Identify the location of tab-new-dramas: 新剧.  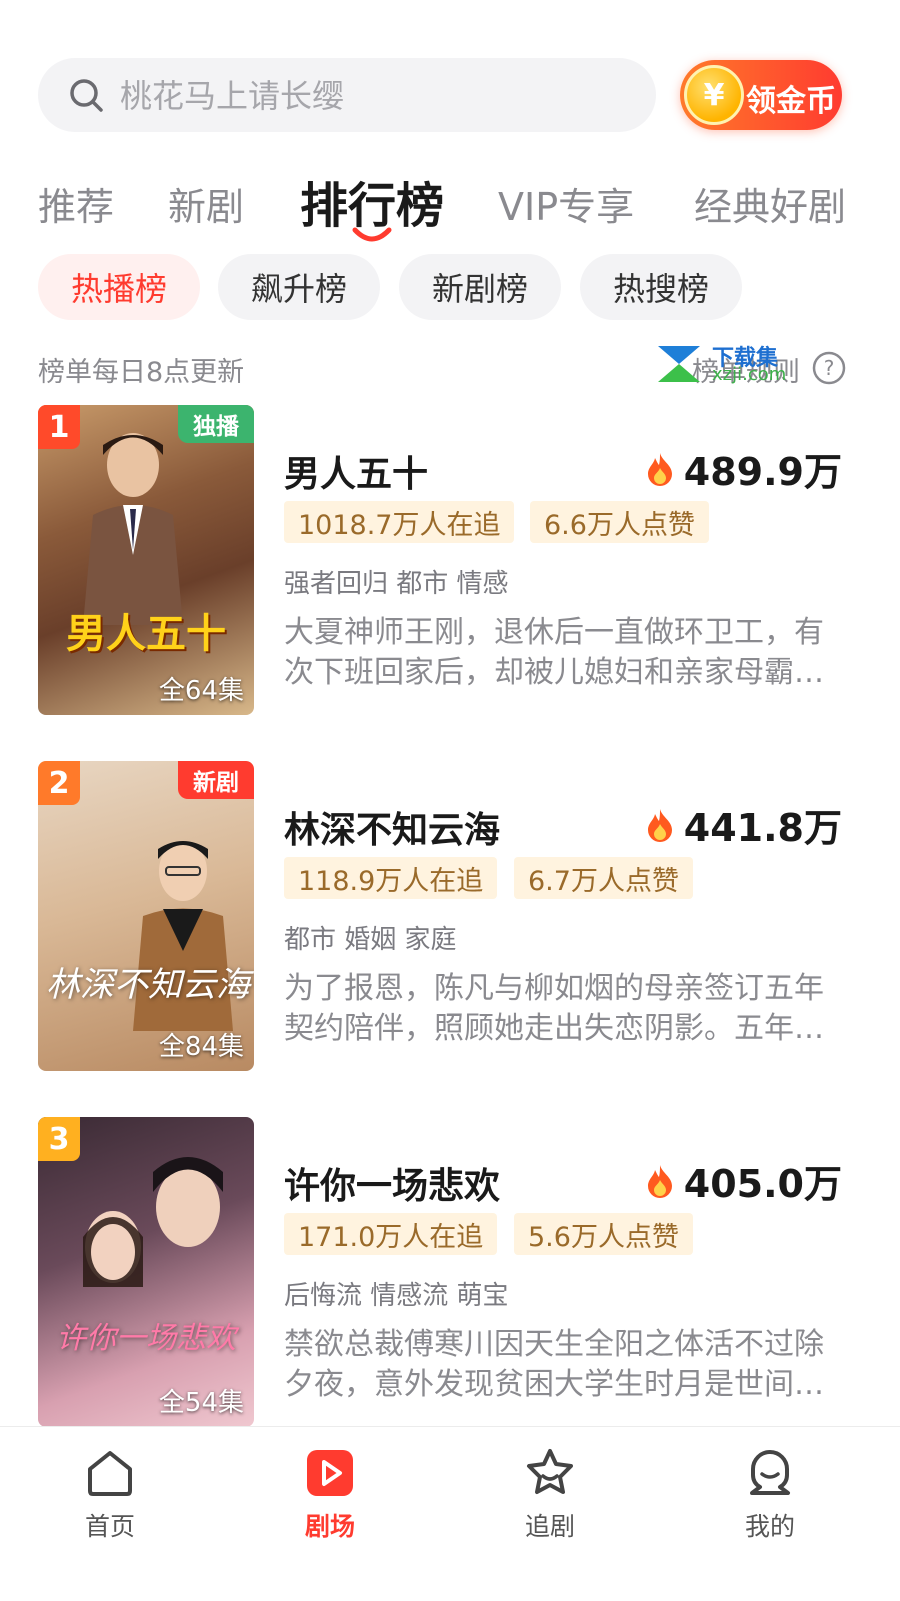
(206, 203).